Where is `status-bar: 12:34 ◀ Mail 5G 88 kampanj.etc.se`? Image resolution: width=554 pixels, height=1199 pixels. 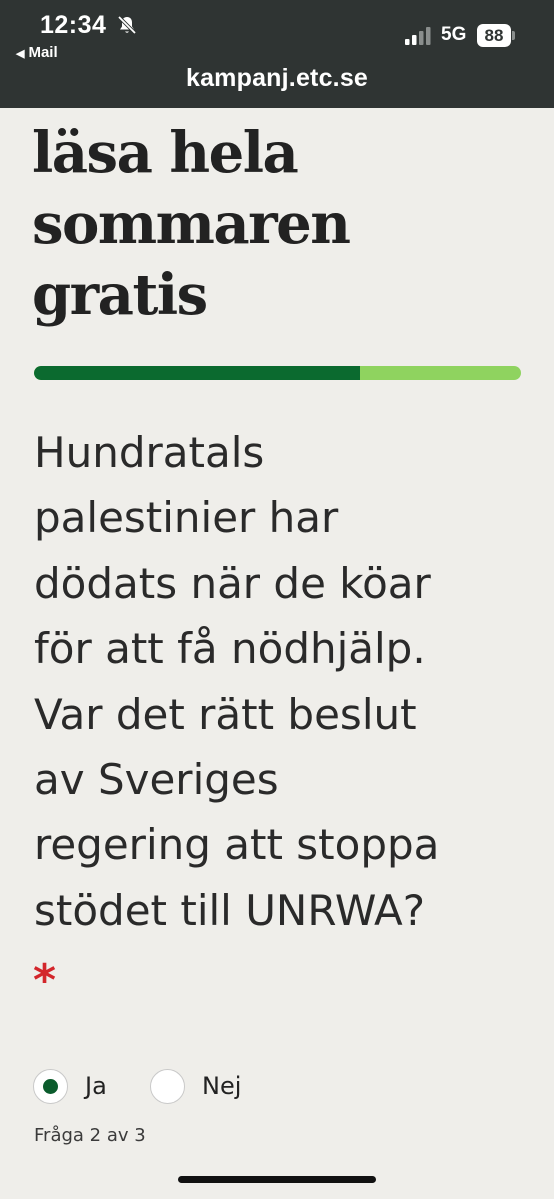 status-bar: 12:34 ◀ Mail 5G 88 kampanj.etc.se is located at coordinates (277, 54).